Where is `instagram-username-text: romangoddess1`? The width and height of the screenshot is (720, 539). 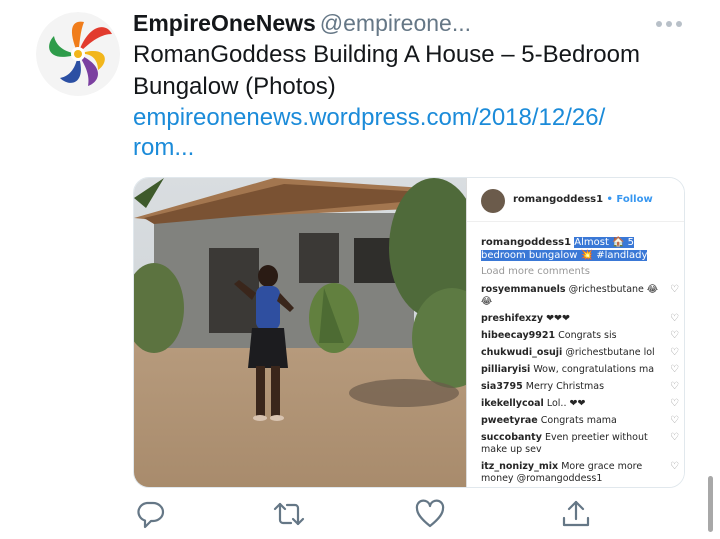
instagram-username-text: romangoddess1 is located at coordinates (558, 199).